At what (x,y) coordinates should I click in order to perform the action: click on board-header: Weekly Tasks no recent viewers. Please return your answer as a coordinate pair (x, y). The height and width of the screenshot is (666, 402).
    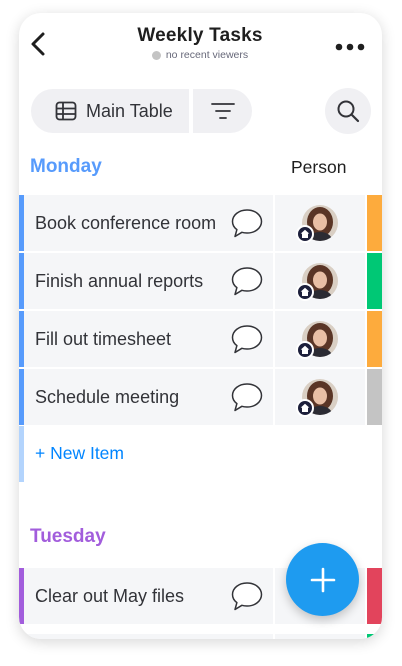
    Looking at the image, I should click on (200, 43).